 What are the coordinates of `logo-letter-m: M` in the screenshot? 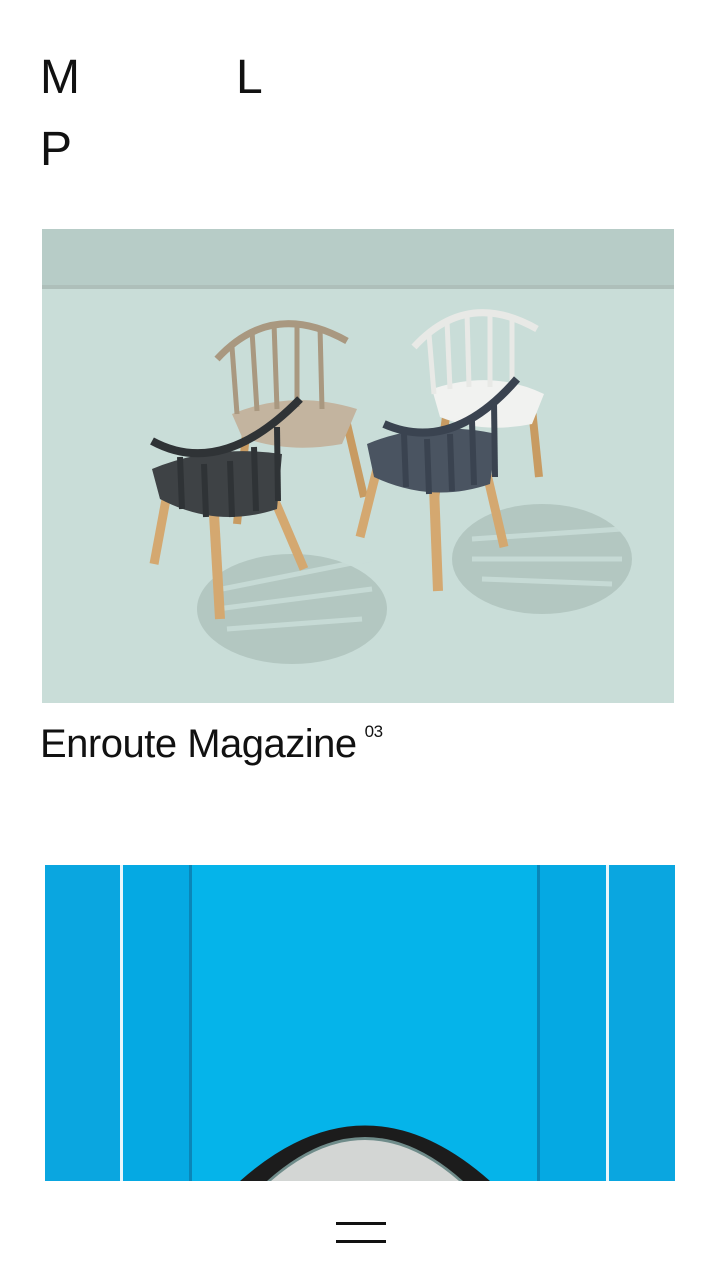 It's located at (60, 77).